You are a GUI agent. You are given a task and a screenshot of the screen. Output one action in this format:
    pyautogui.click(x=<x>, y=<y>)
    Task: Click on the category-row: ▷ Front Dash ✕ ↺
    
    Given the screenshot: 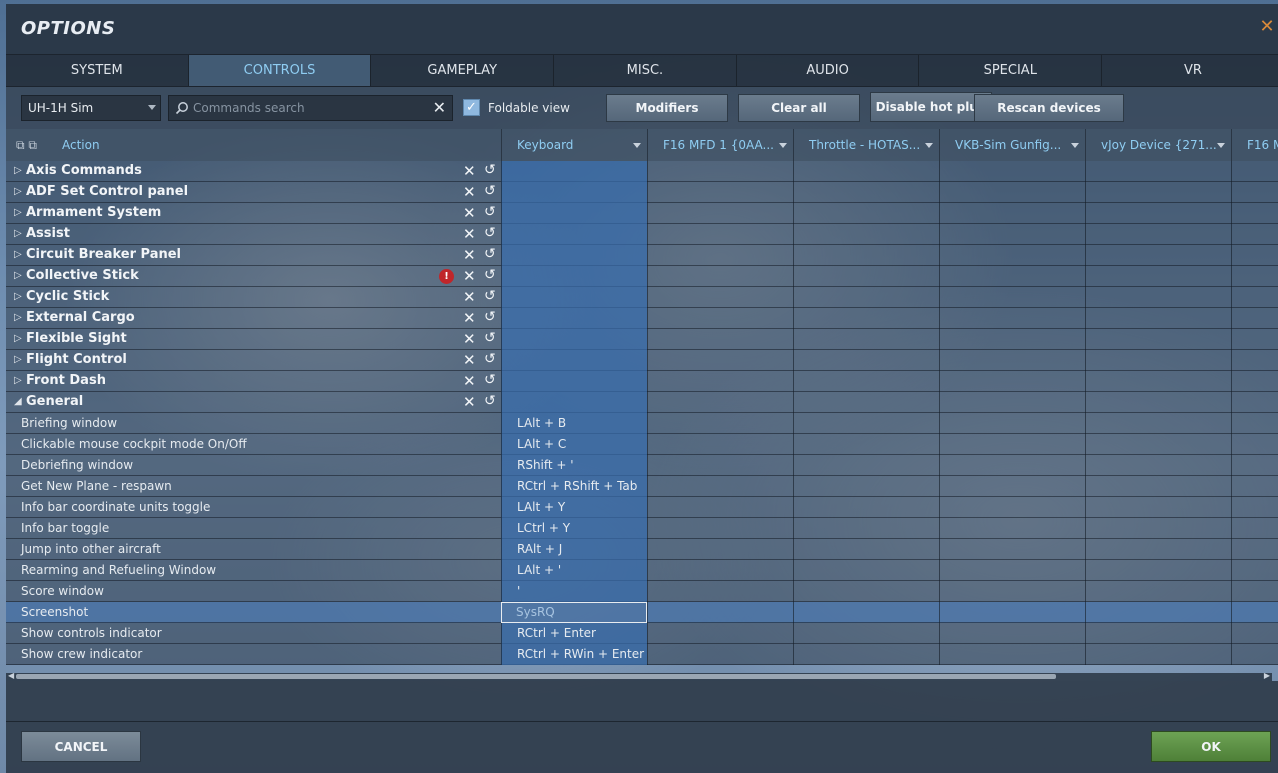 What is the action you would take?
    pyautogui.click(x=642, y=381)
    